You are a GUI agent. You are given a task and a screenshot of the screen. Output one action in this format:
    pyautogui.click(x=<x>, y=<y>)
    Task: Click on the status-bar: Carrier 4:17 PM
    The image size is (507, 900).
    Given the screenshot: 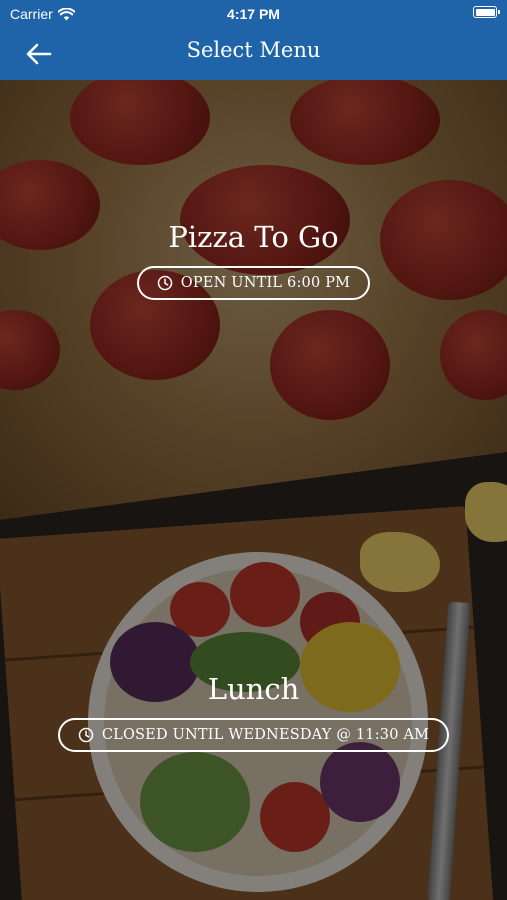 What is the action you would take?
    pyautogui.click(x=253, y=14)
    